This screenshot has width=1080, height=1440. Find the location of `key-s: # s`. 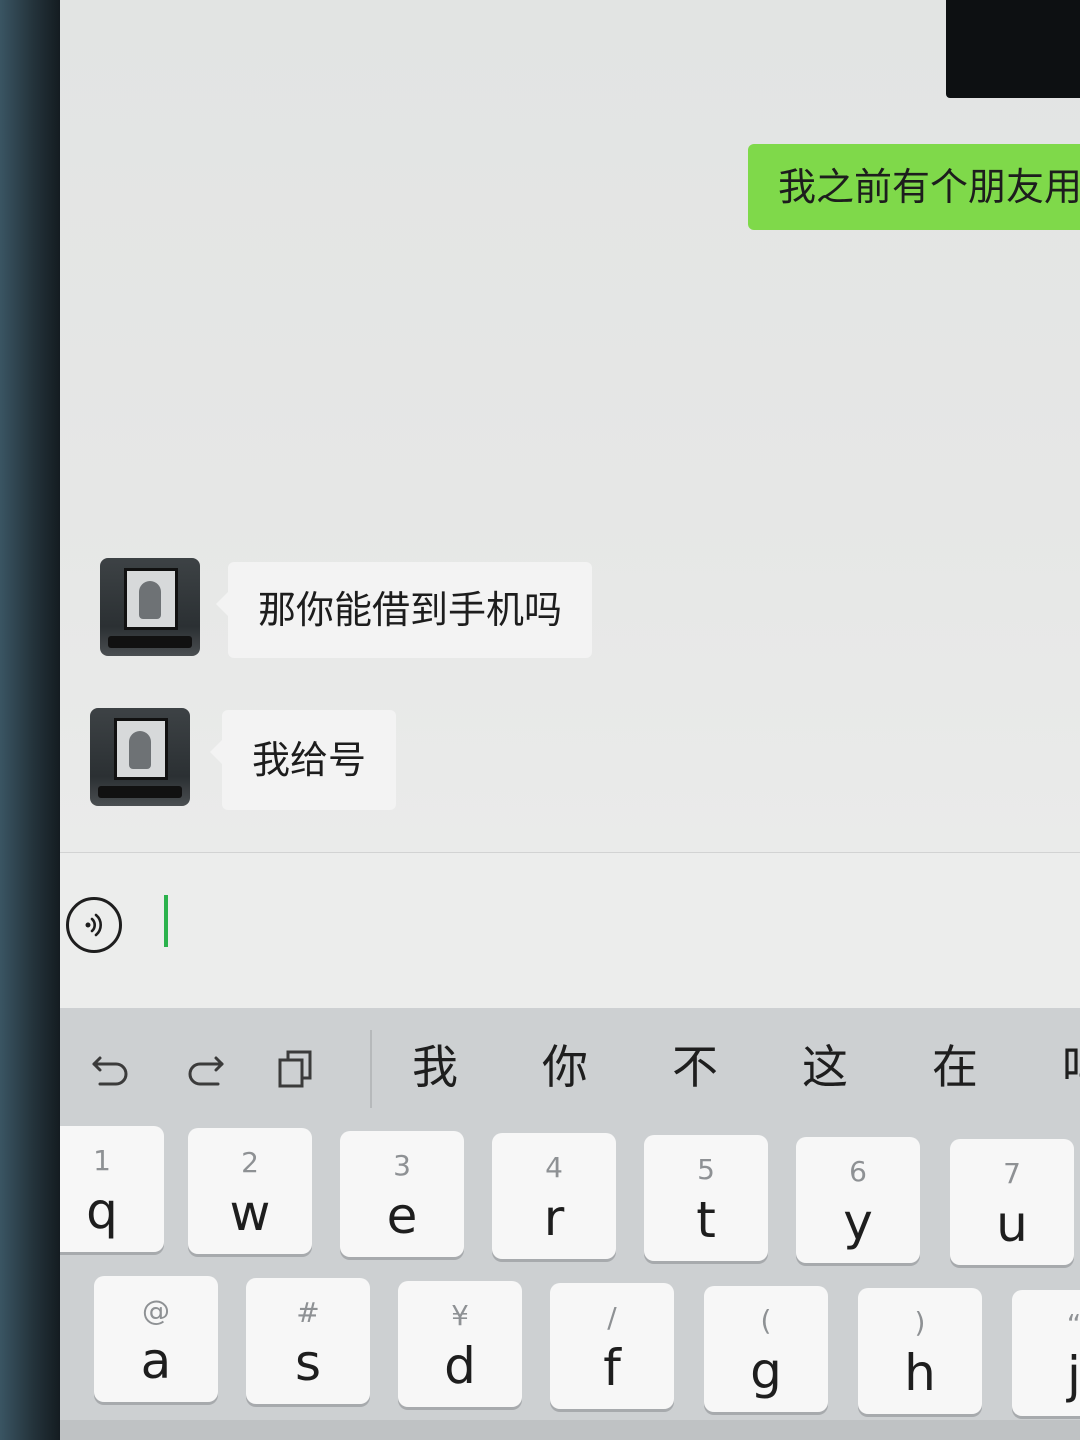

key-s: # s is located at coordinates (308, 1341).